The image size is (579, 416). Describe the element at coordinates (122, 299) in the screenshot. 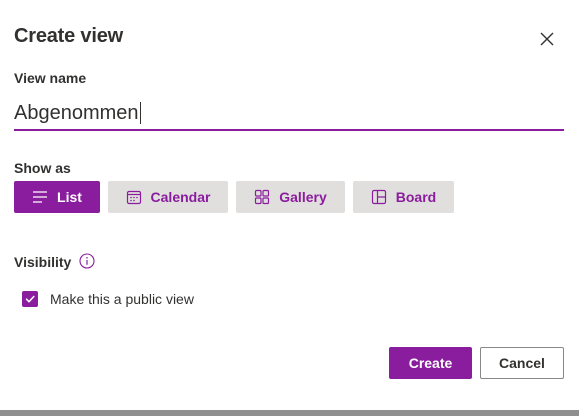

I see `public-view-checkbox-label: Make this a public view` at that location.